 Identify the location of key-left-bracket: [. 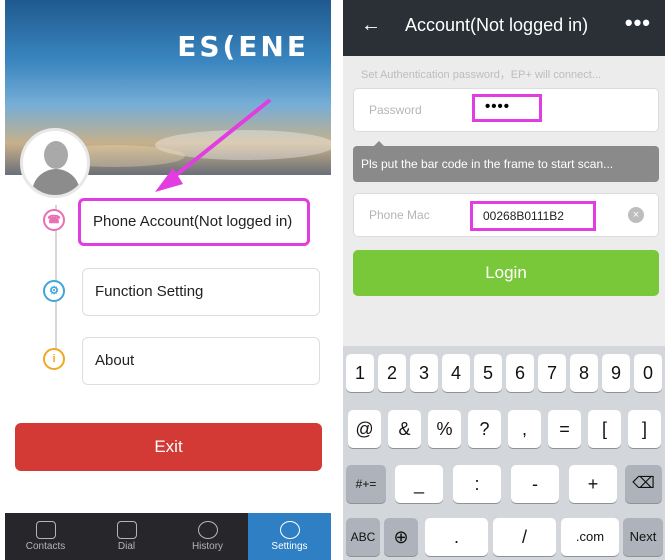
(604, 429).